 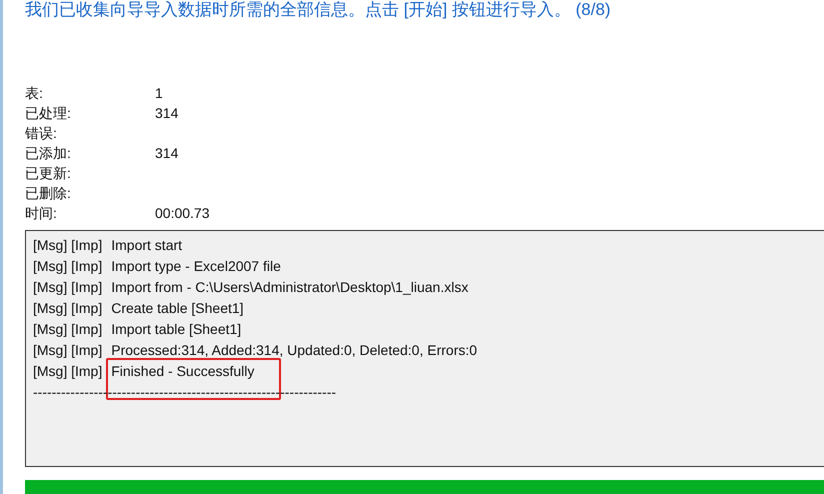 I want to click on stat-value: 00:00.73, so click(x=182, y=213).